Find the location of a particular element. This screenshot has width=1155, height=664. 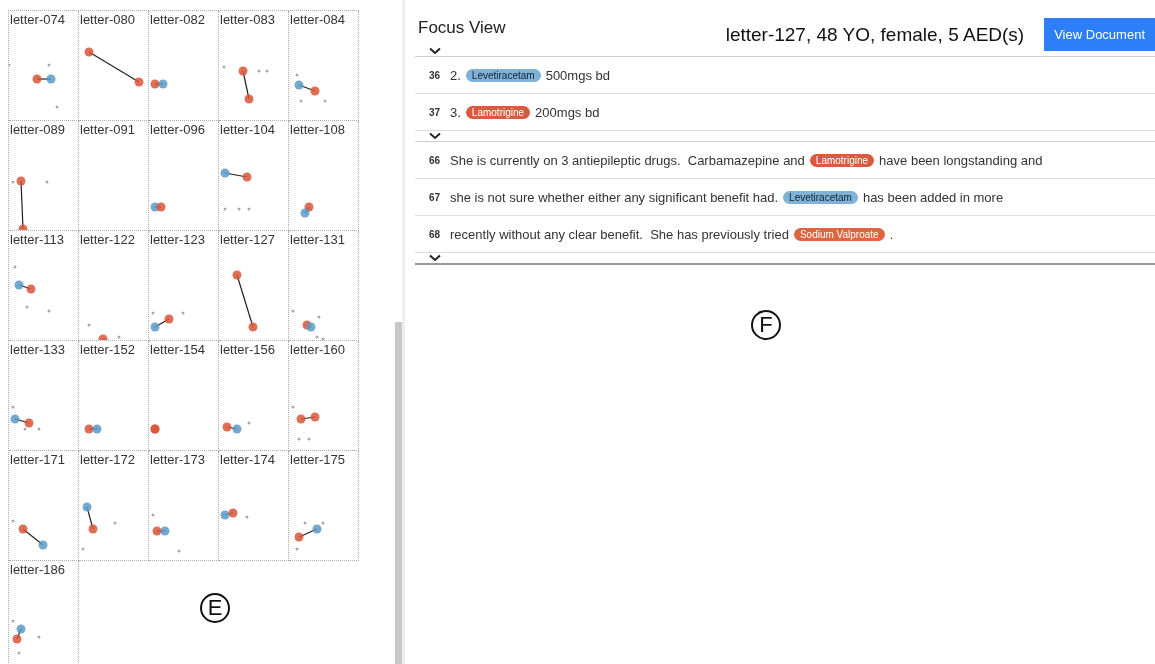

plot-title: letter-104 is located at coordinates (247, 129).